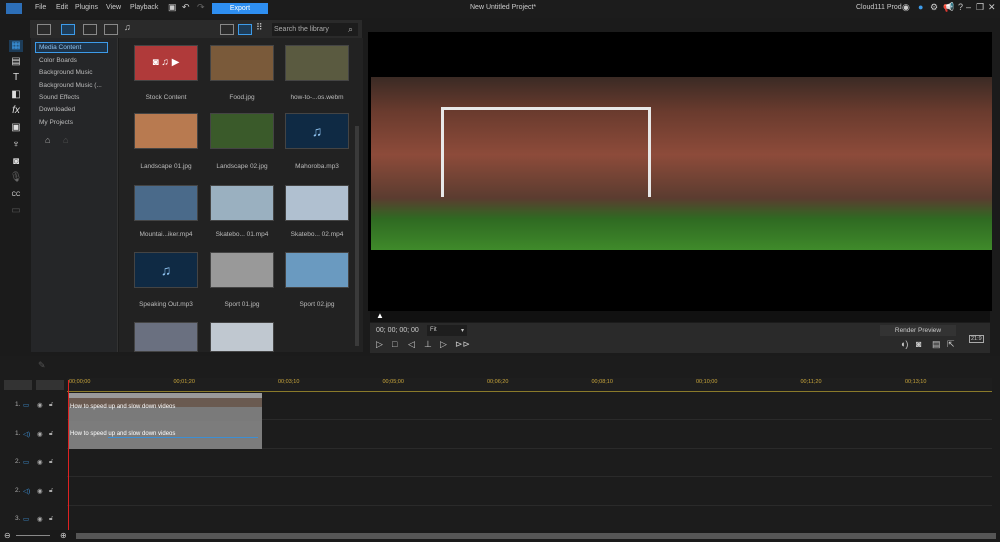  What do you see at coordinates (16, 195) in the screenshot?
I see `subtitle-room-icon: CC` at bounding box center [16, 195].